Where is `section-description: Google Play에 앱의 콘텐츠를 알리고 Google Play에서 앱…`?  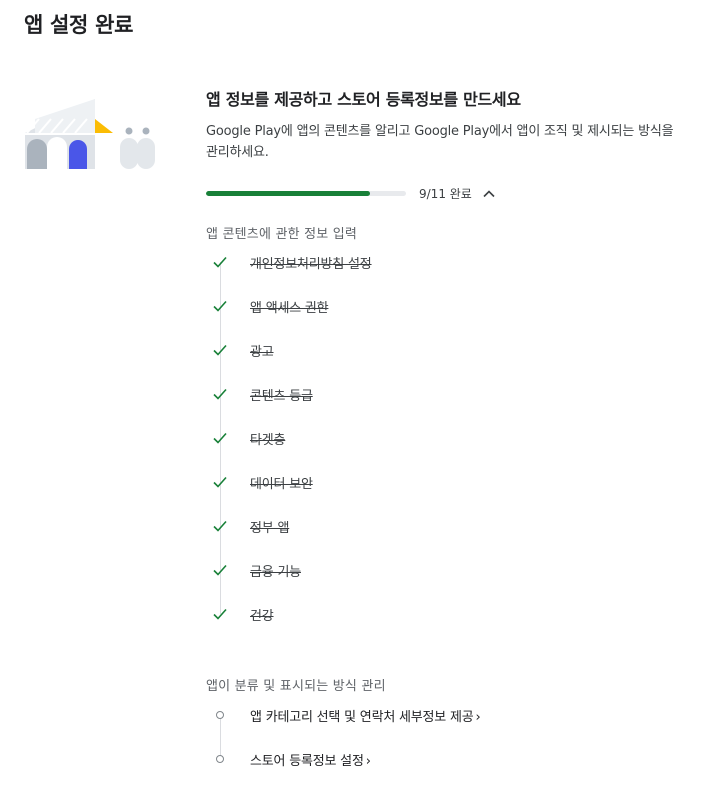 section-description: Google Play에 앱의 콘텐츠를 알리고 Google Play에서 앱… is located at coordinates (453, 142).